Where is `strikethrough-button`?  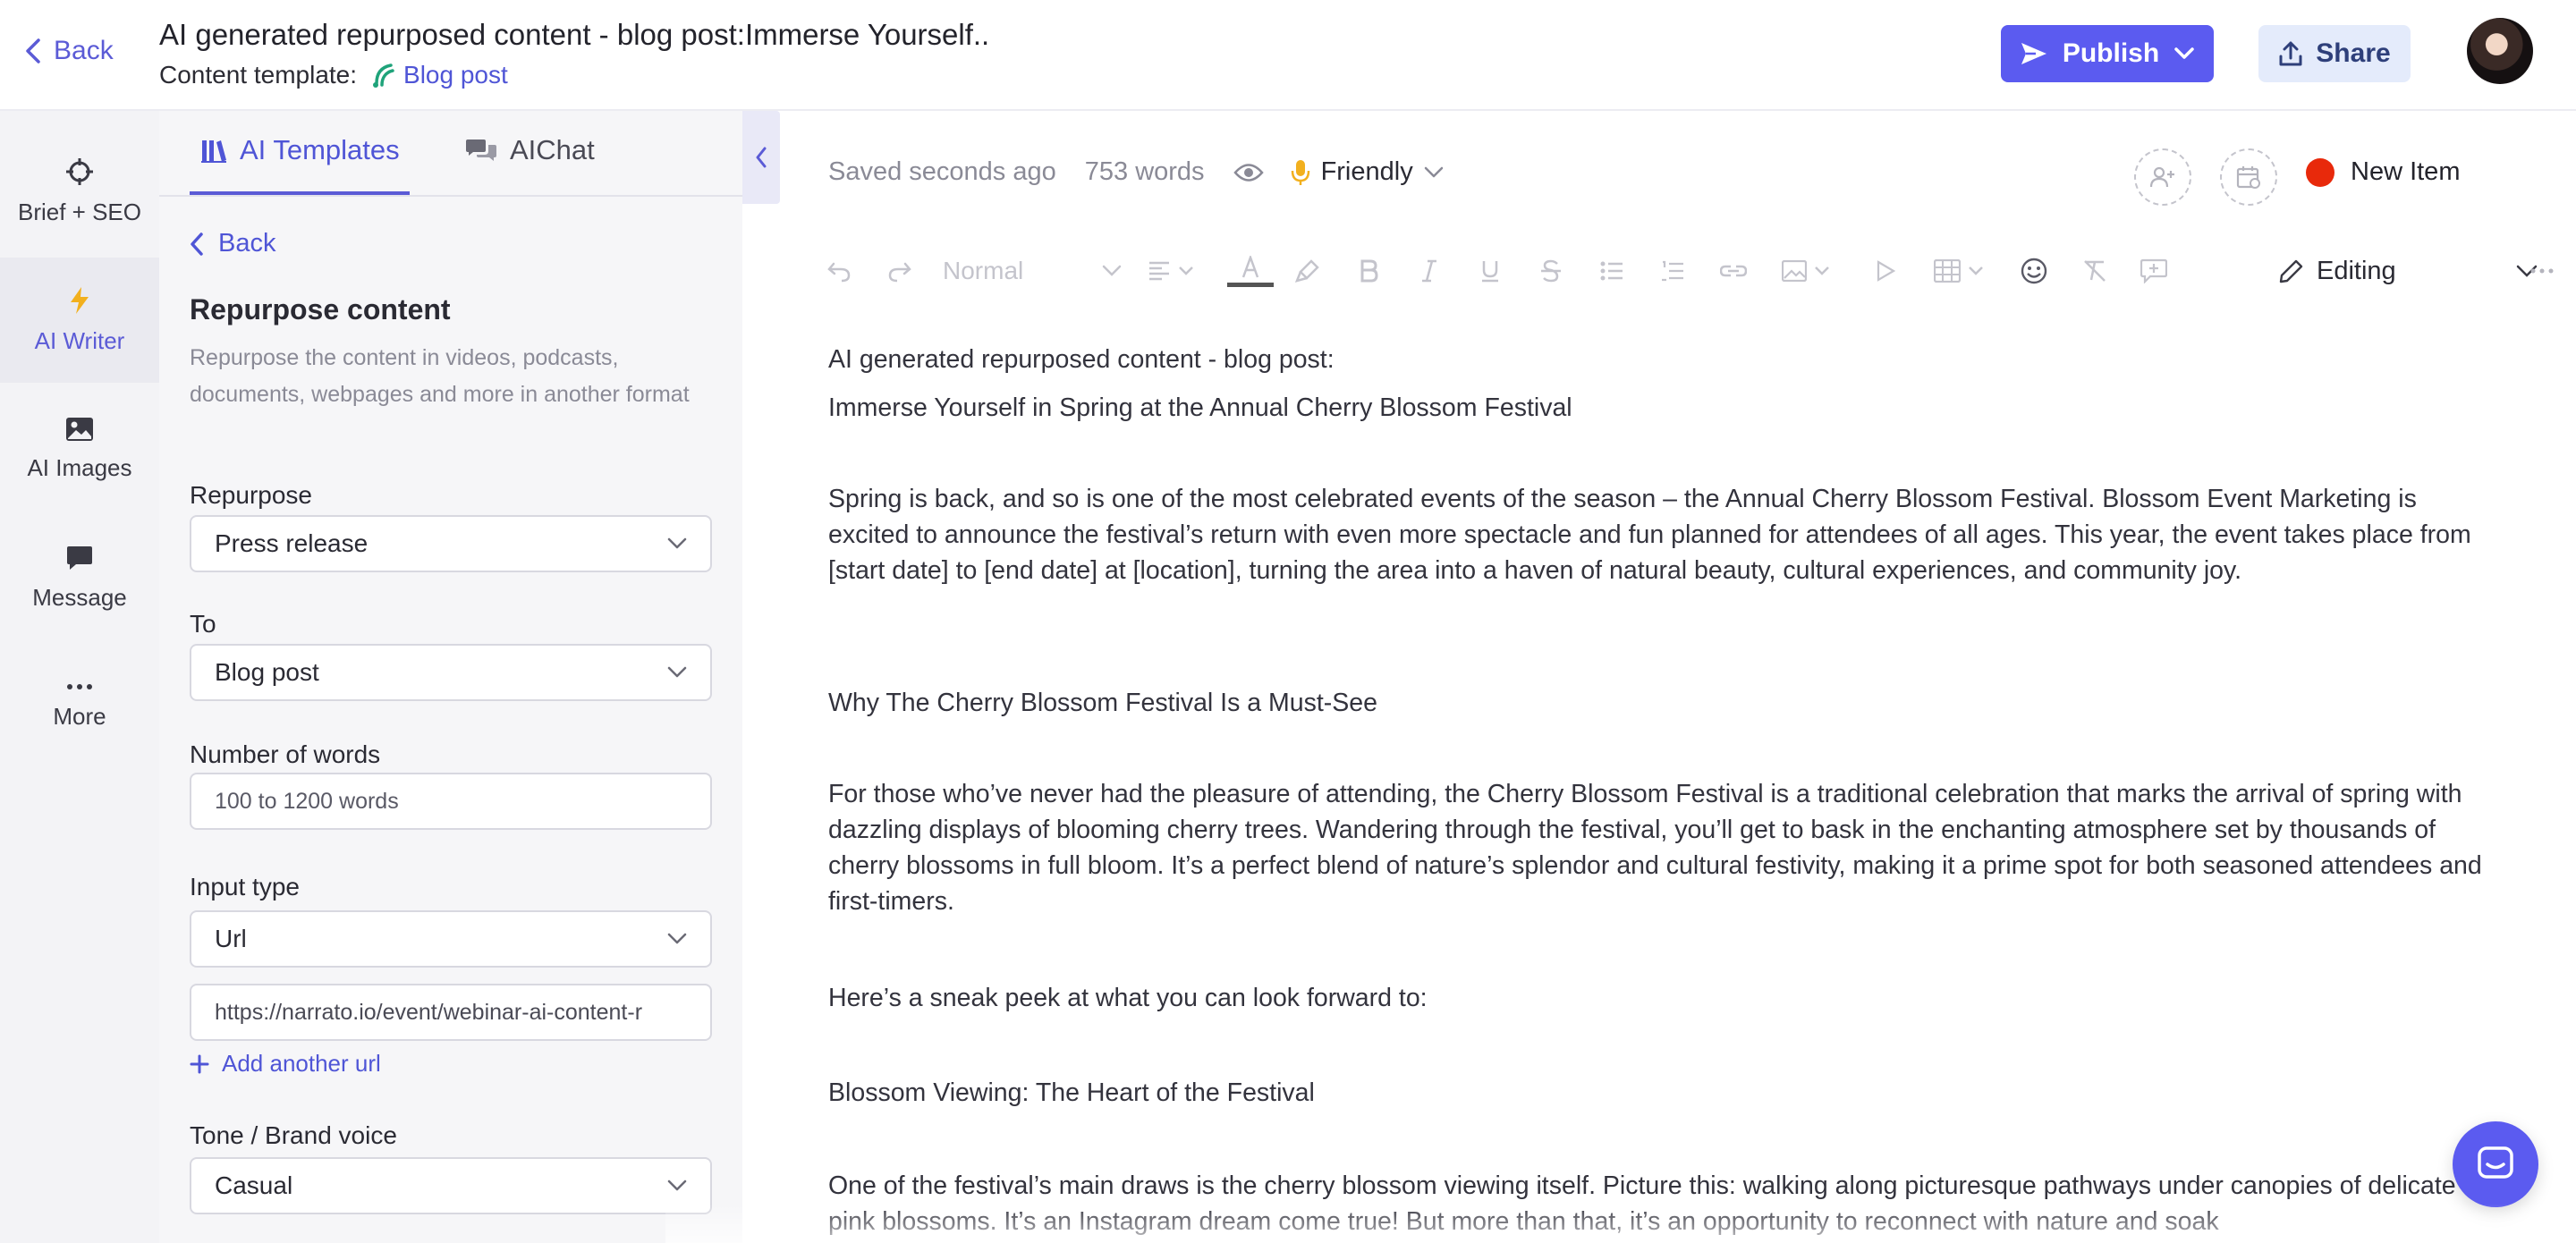 strikethrough-button is located at coordinates (1551, 271).